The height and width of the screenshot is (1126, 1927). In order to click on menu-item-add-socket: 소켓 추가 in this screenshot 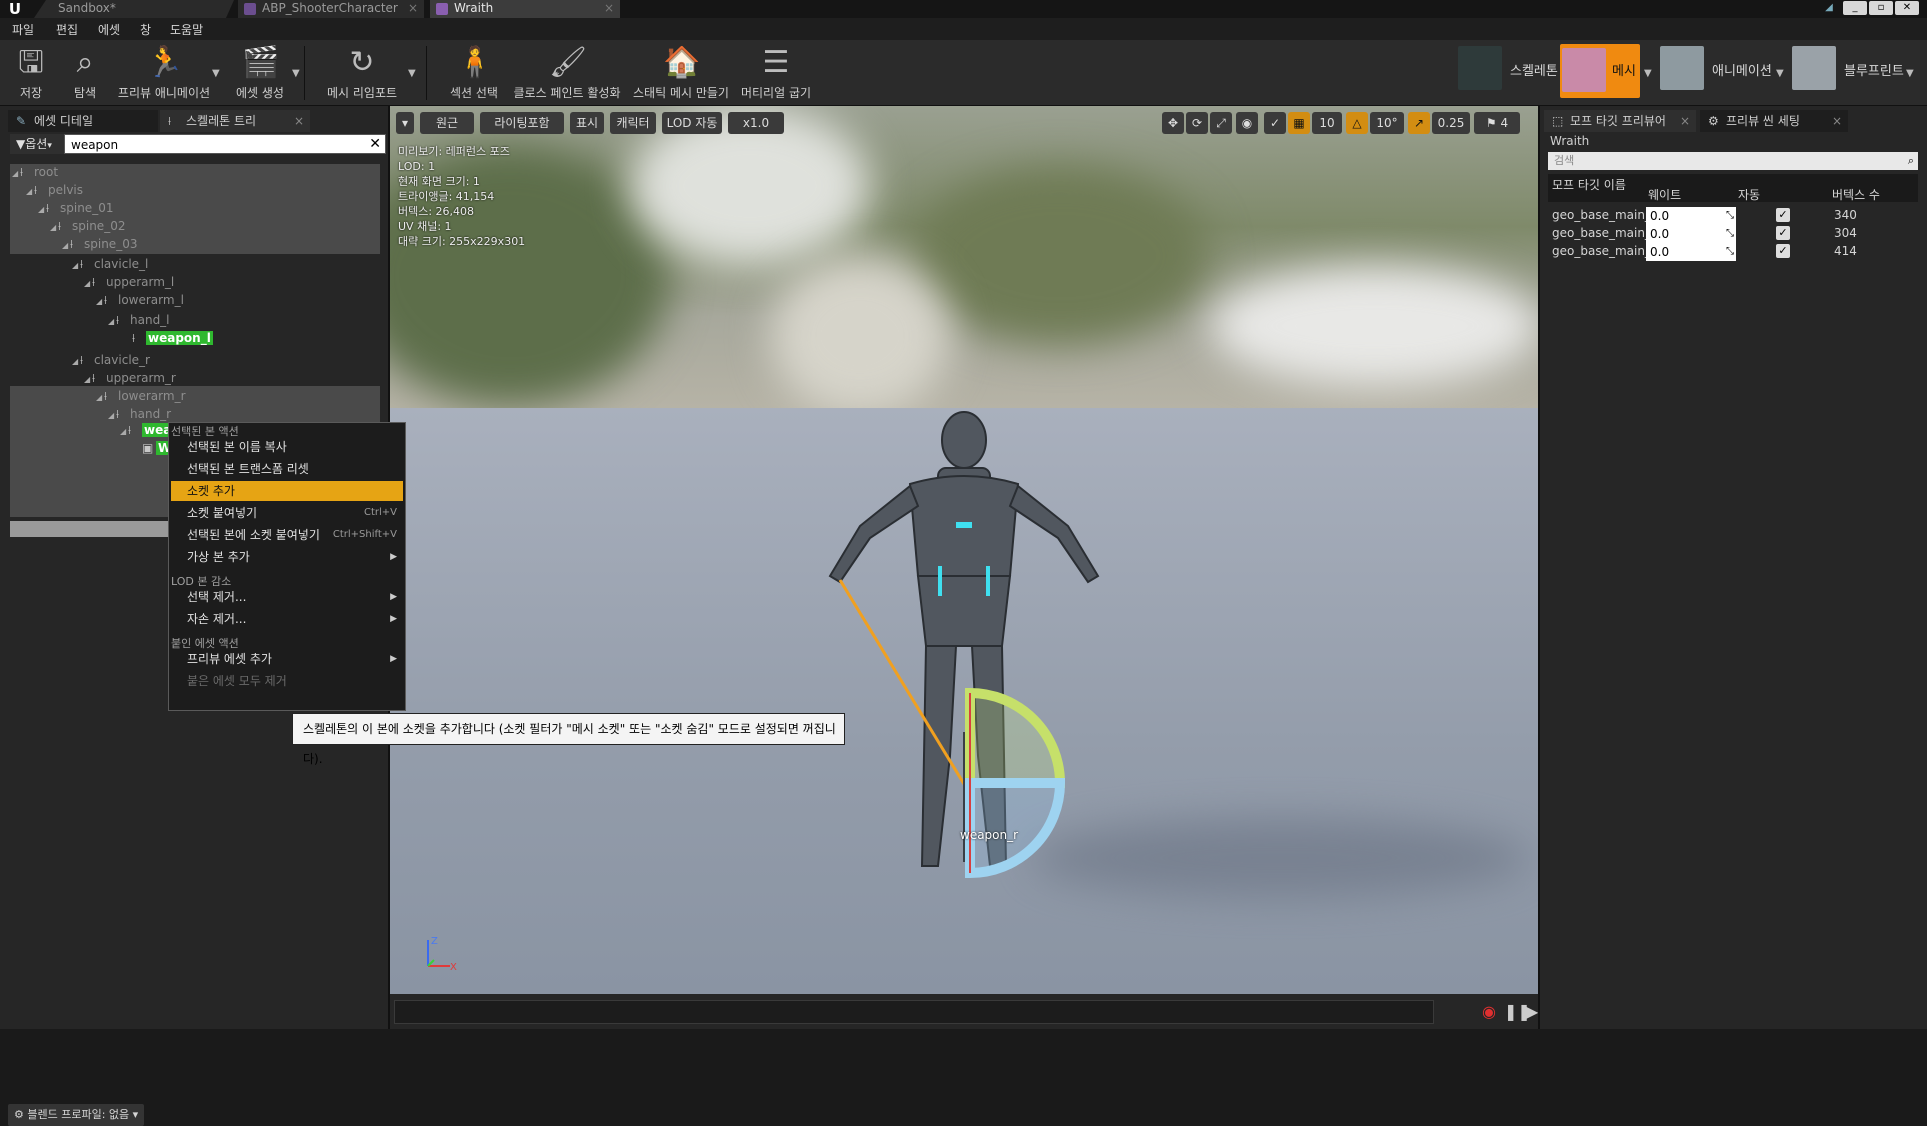, I will do `click(287, 491)`.